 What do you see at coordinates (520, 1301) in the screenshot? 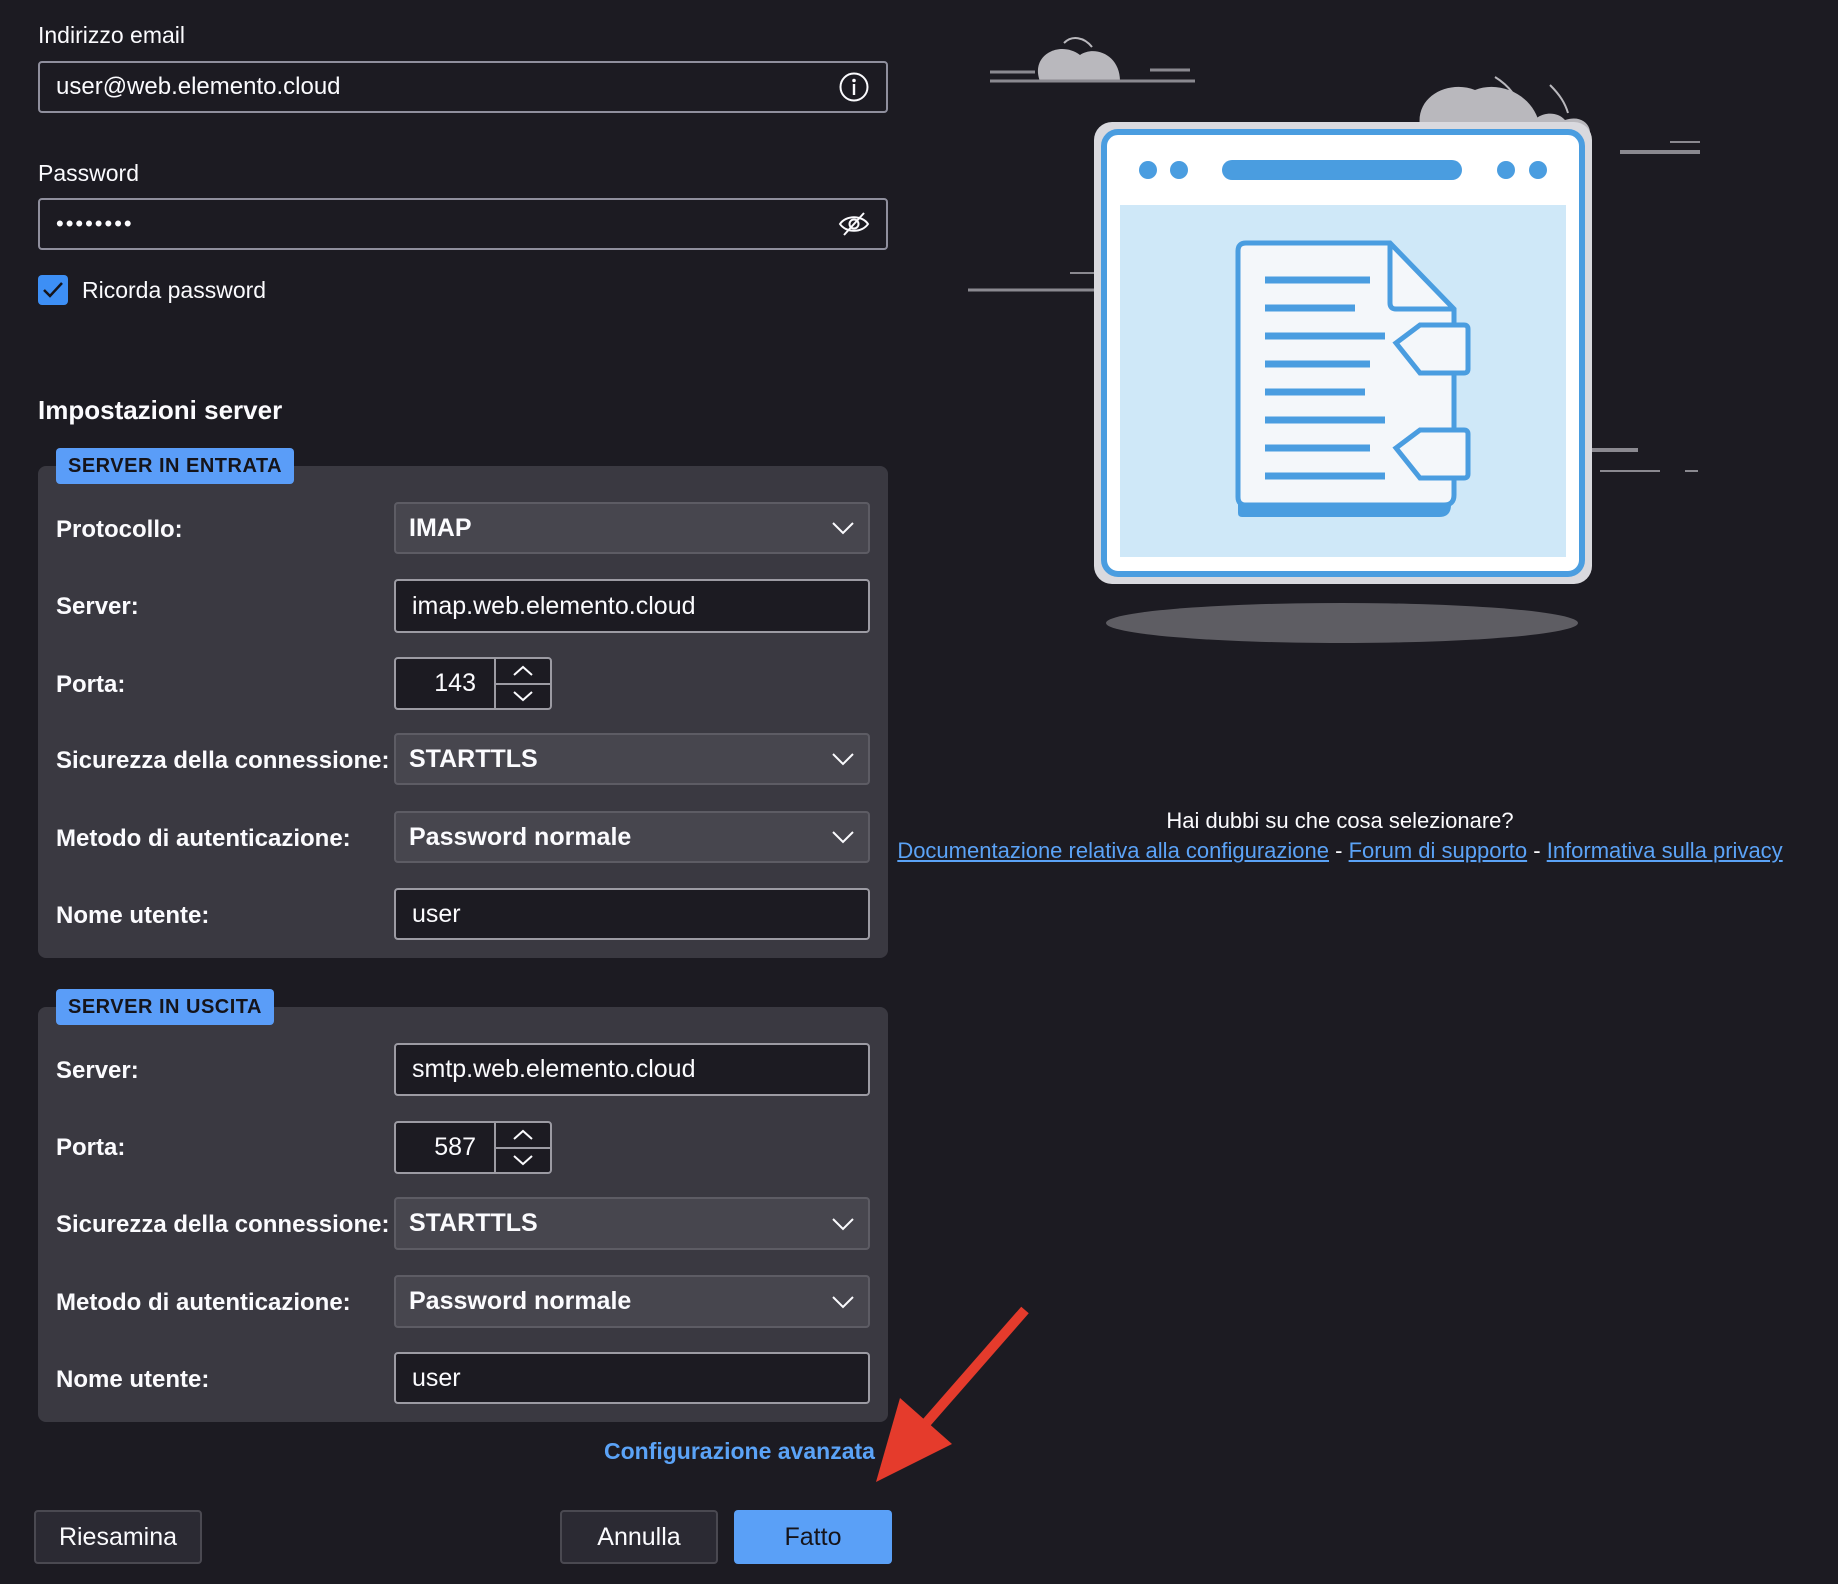
I see `outgoing-auth-value: Password normale` at bounding box center [520, 1301].